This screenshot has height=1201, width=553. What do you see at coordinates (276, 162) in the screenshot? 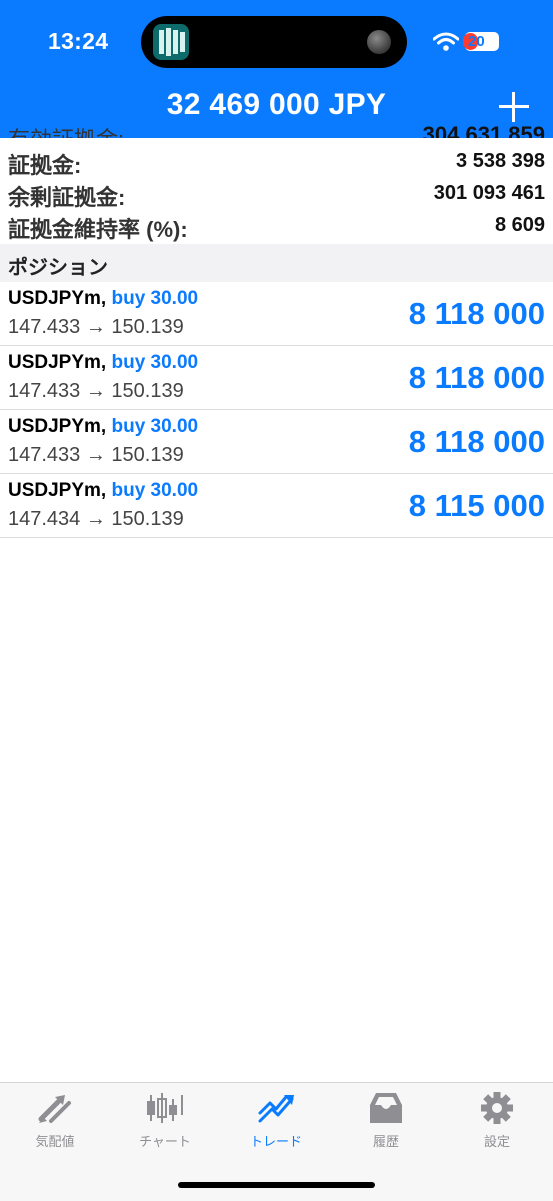
I see `summary-row-margin: 証拠金: 3 538 398` at bounding box center [276, 162].